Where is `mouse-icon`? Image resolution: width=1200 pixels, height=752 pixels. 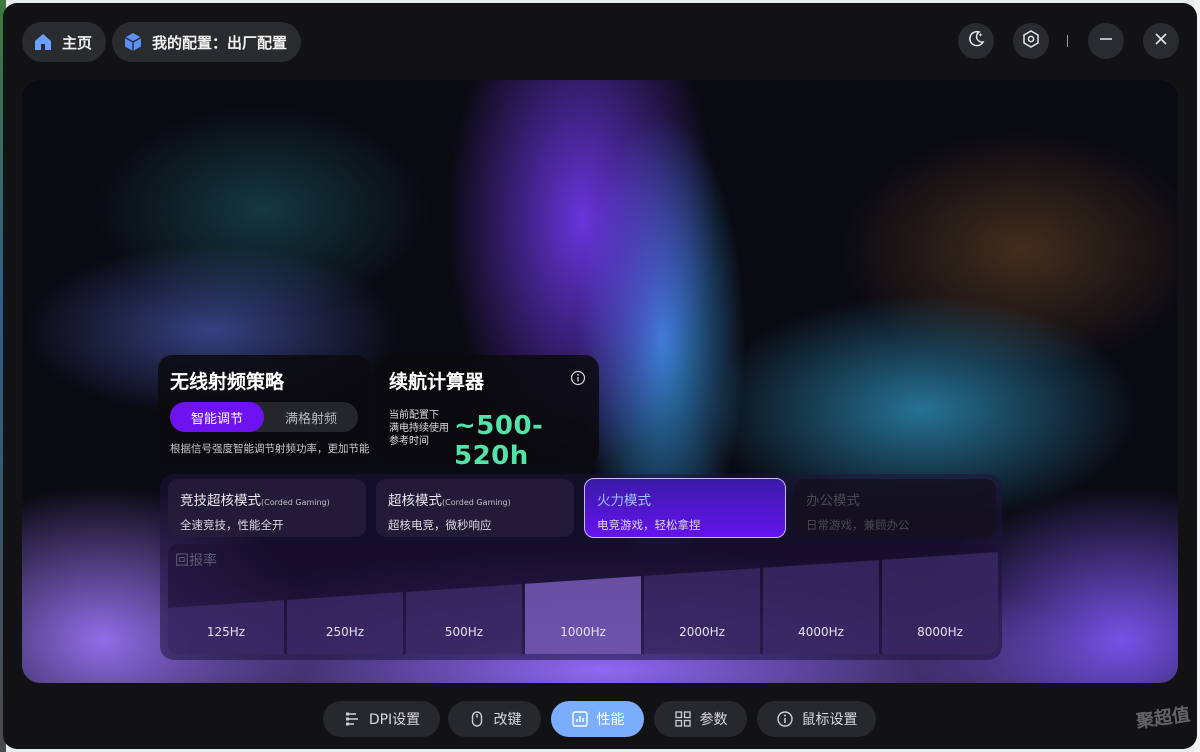 mouse-icon is located at coordinates (477, 719).